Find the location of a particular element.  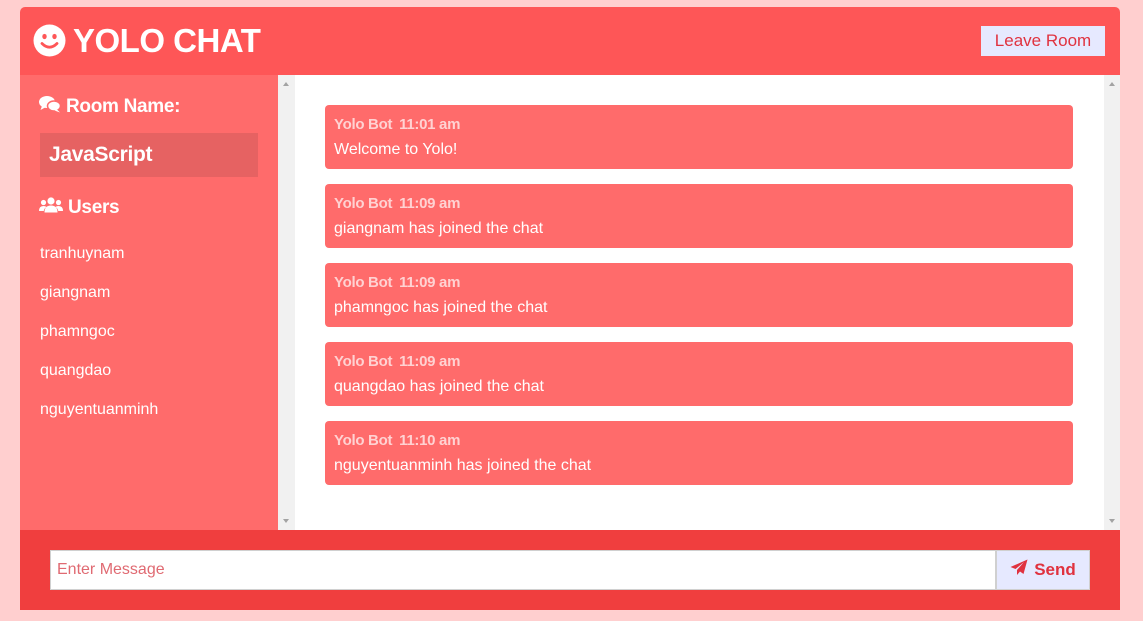

message-input is located at coordinates (523, 570).